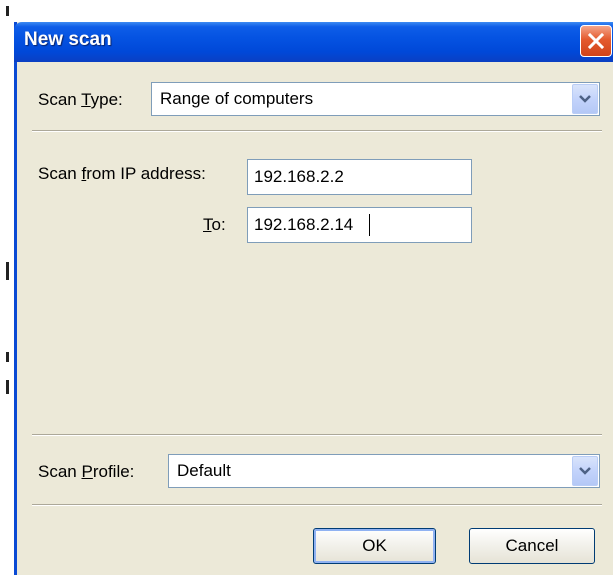 The width and height of the screenshot is (613, 575). I want to click on ok-button: OK, so click(374, 546).